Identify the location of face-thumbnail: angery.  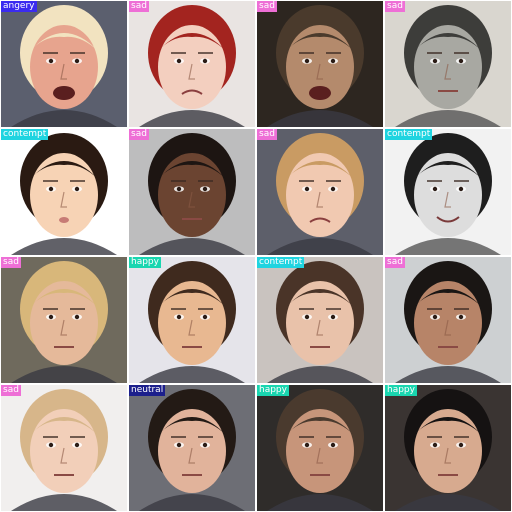
(64, 64).